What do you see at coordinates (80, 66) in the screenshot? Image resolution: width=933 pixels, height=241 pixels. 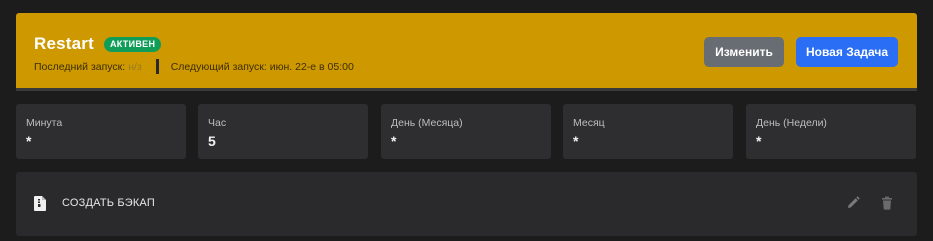 I see `last-run-label: Последний запуск:` at bounding box center [80, 66].